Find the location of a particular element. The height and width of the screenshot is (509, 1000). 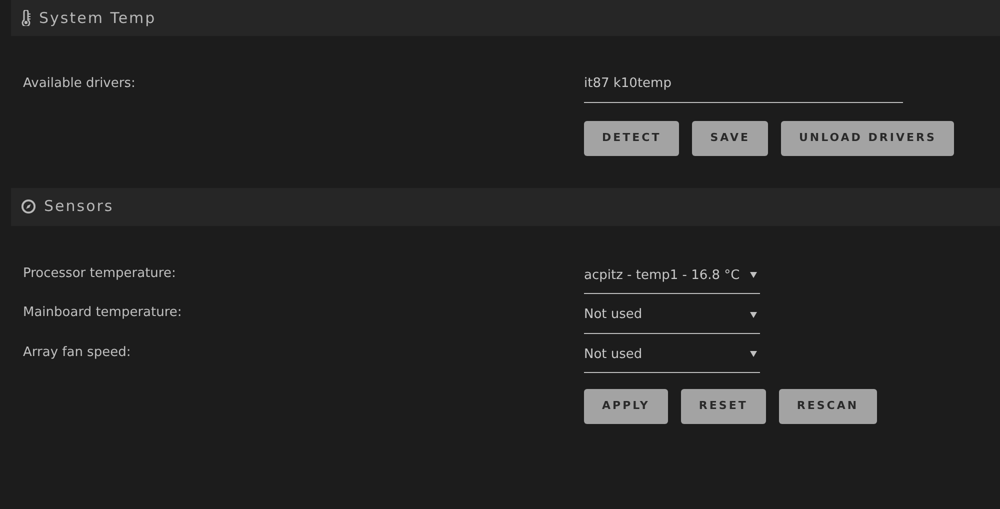

action-button: SAVE is located at coordinates (730, 138).